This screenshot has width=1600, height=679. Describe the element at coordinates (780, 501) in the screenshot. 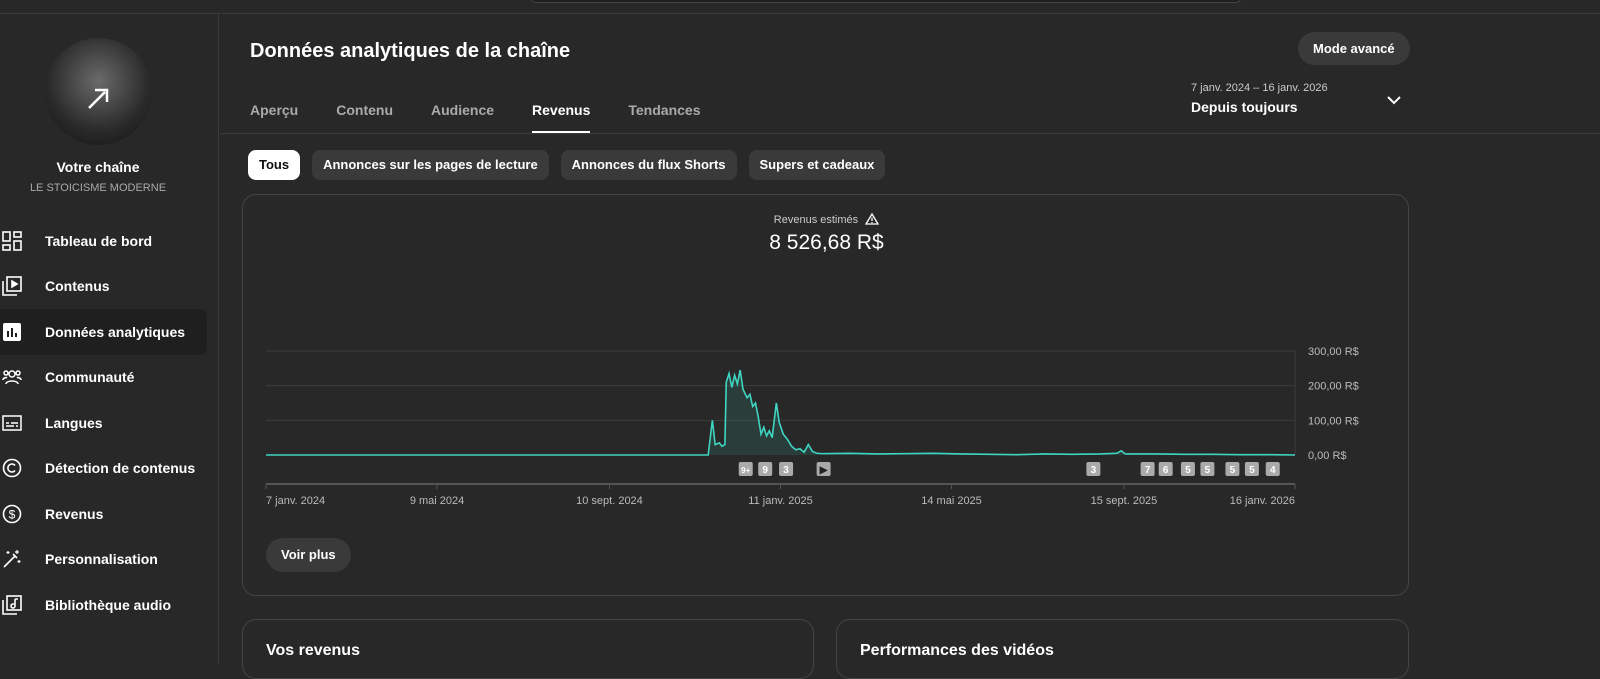

I see `x-tick-label: 11 janv. 2025` at that location.